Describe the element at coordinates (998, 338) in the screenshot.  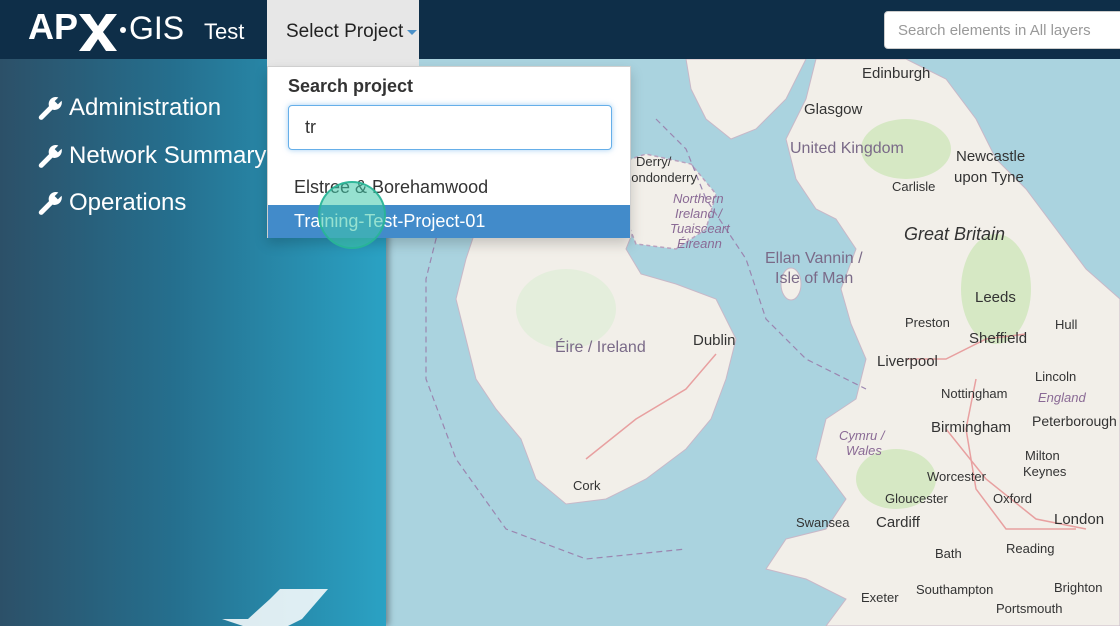
I see `map-label-sheffield: Sheffield` at that location.